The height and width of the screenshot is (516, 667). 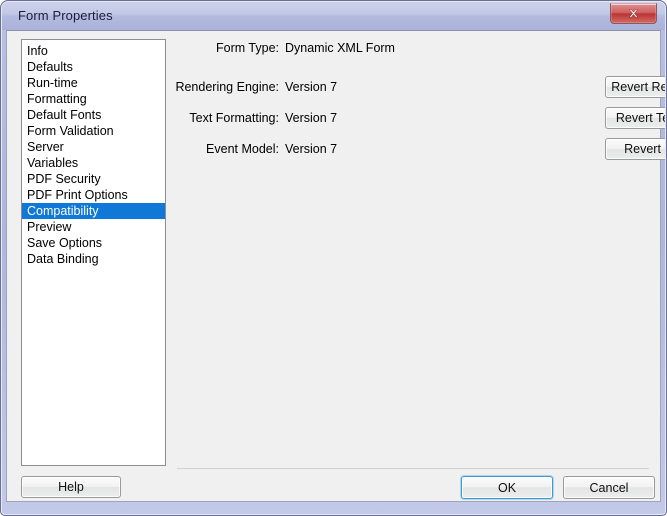 I want to click on window-title: Form Properties, so click(x=65, y=15).